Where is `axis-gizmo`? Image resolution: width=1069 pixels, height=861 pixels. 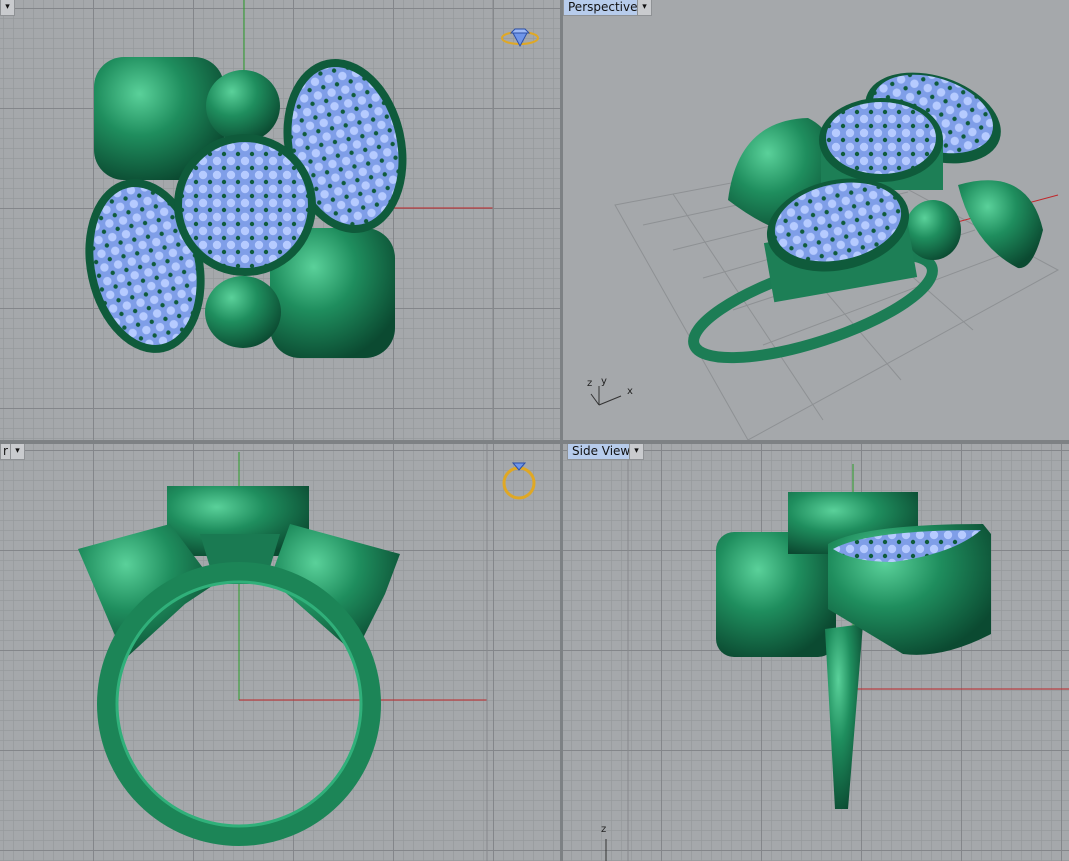 axis-gizmo is located at coordinates (606, 396).